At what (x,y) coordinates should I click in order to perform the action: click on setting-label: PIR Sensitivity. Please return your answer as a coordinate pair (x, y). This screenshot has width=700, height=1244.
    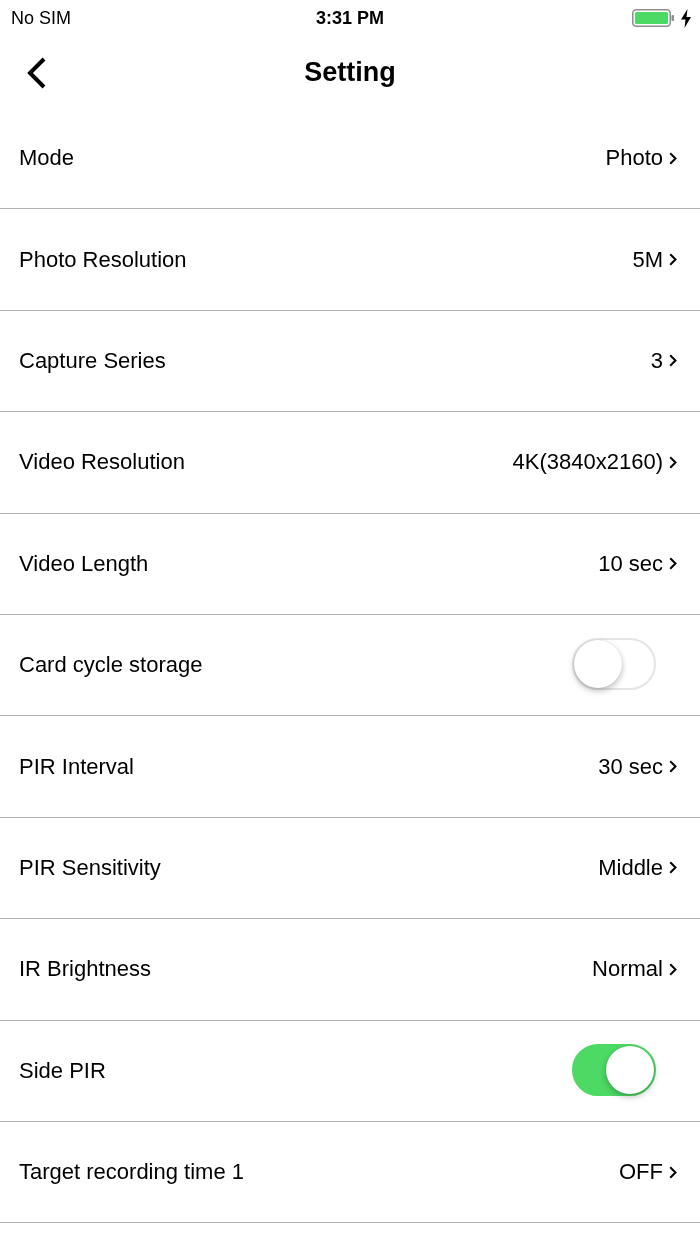
    Looking at the image, I should click on (90, 867).